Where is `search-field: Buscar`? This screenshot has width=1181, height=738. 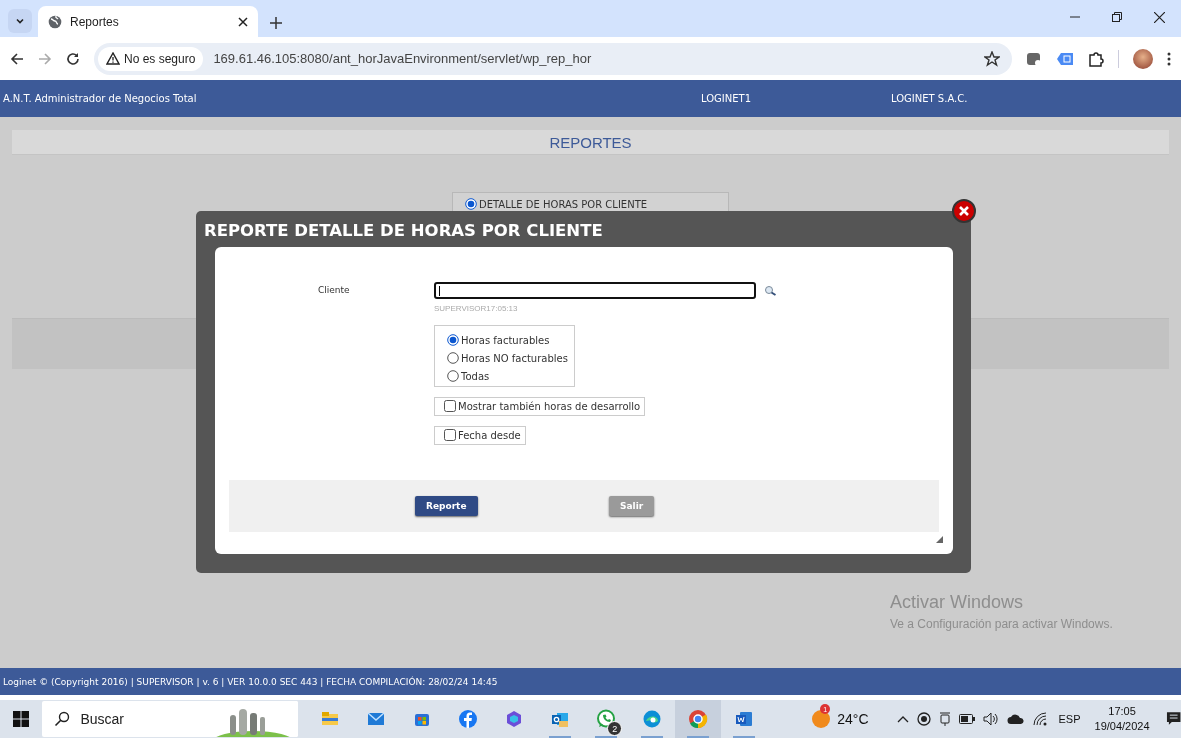
search-field: Buscar is located at coordinates (170, 719).